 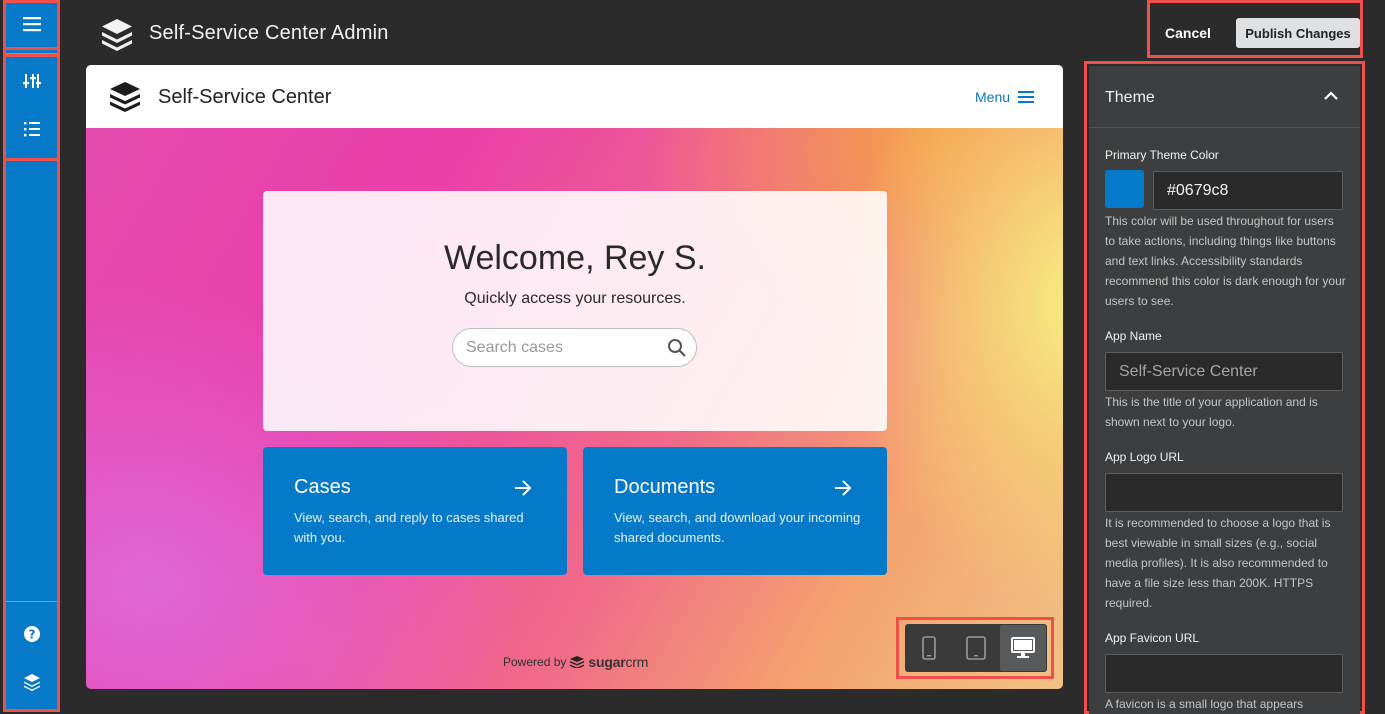 What do you see at coordinates (1263, 191) in the screenshot?
I see `primary-color-input` at bounding box center [1263, 191].